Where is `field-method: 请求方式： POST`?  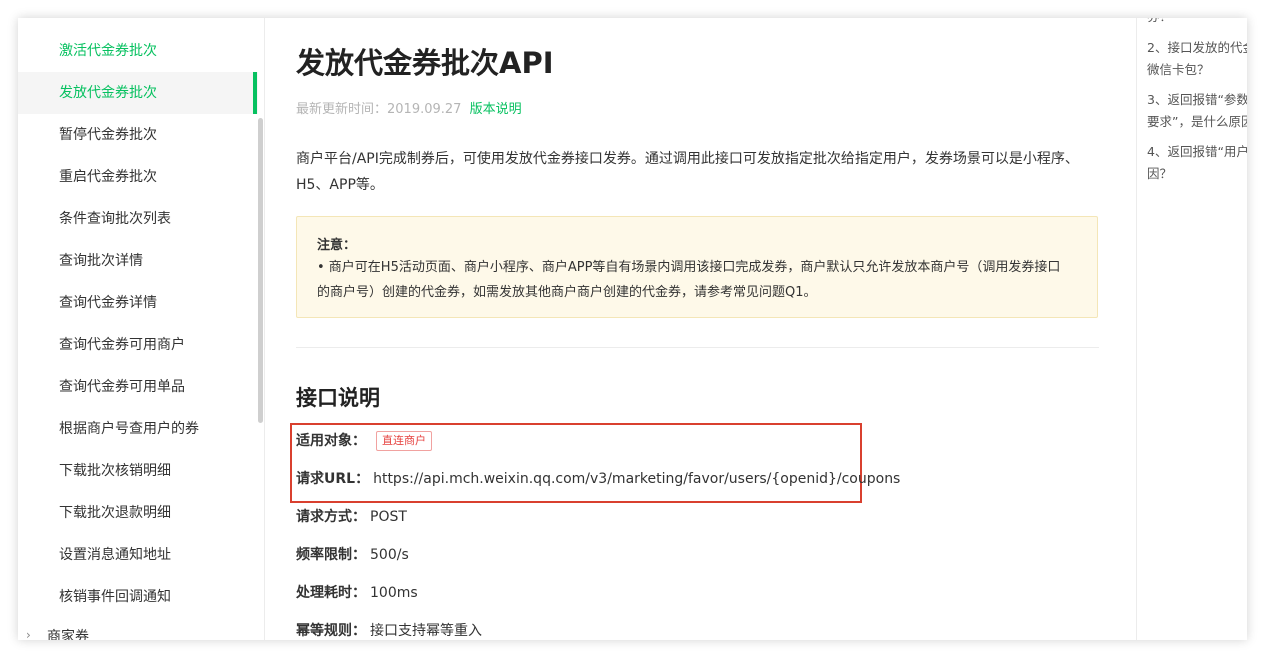
field-method: 请求方式： POST is located at coordinates (351, 517).